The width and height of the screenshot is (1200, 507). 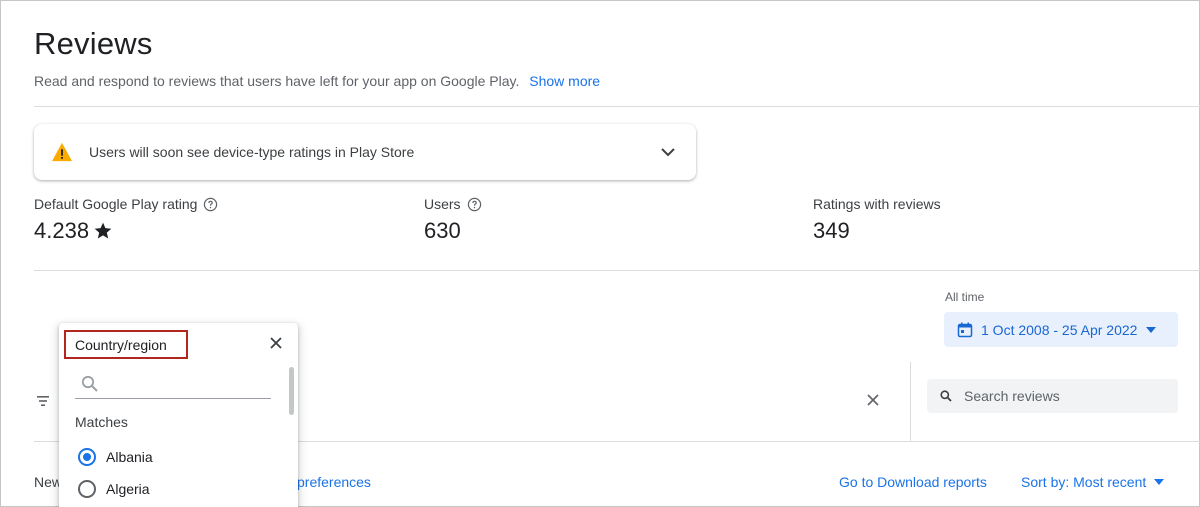 What do you see at coordinates (873, 400) in the screenshot?
I see `clear-filters-icon` at bounding box center [873, 400].